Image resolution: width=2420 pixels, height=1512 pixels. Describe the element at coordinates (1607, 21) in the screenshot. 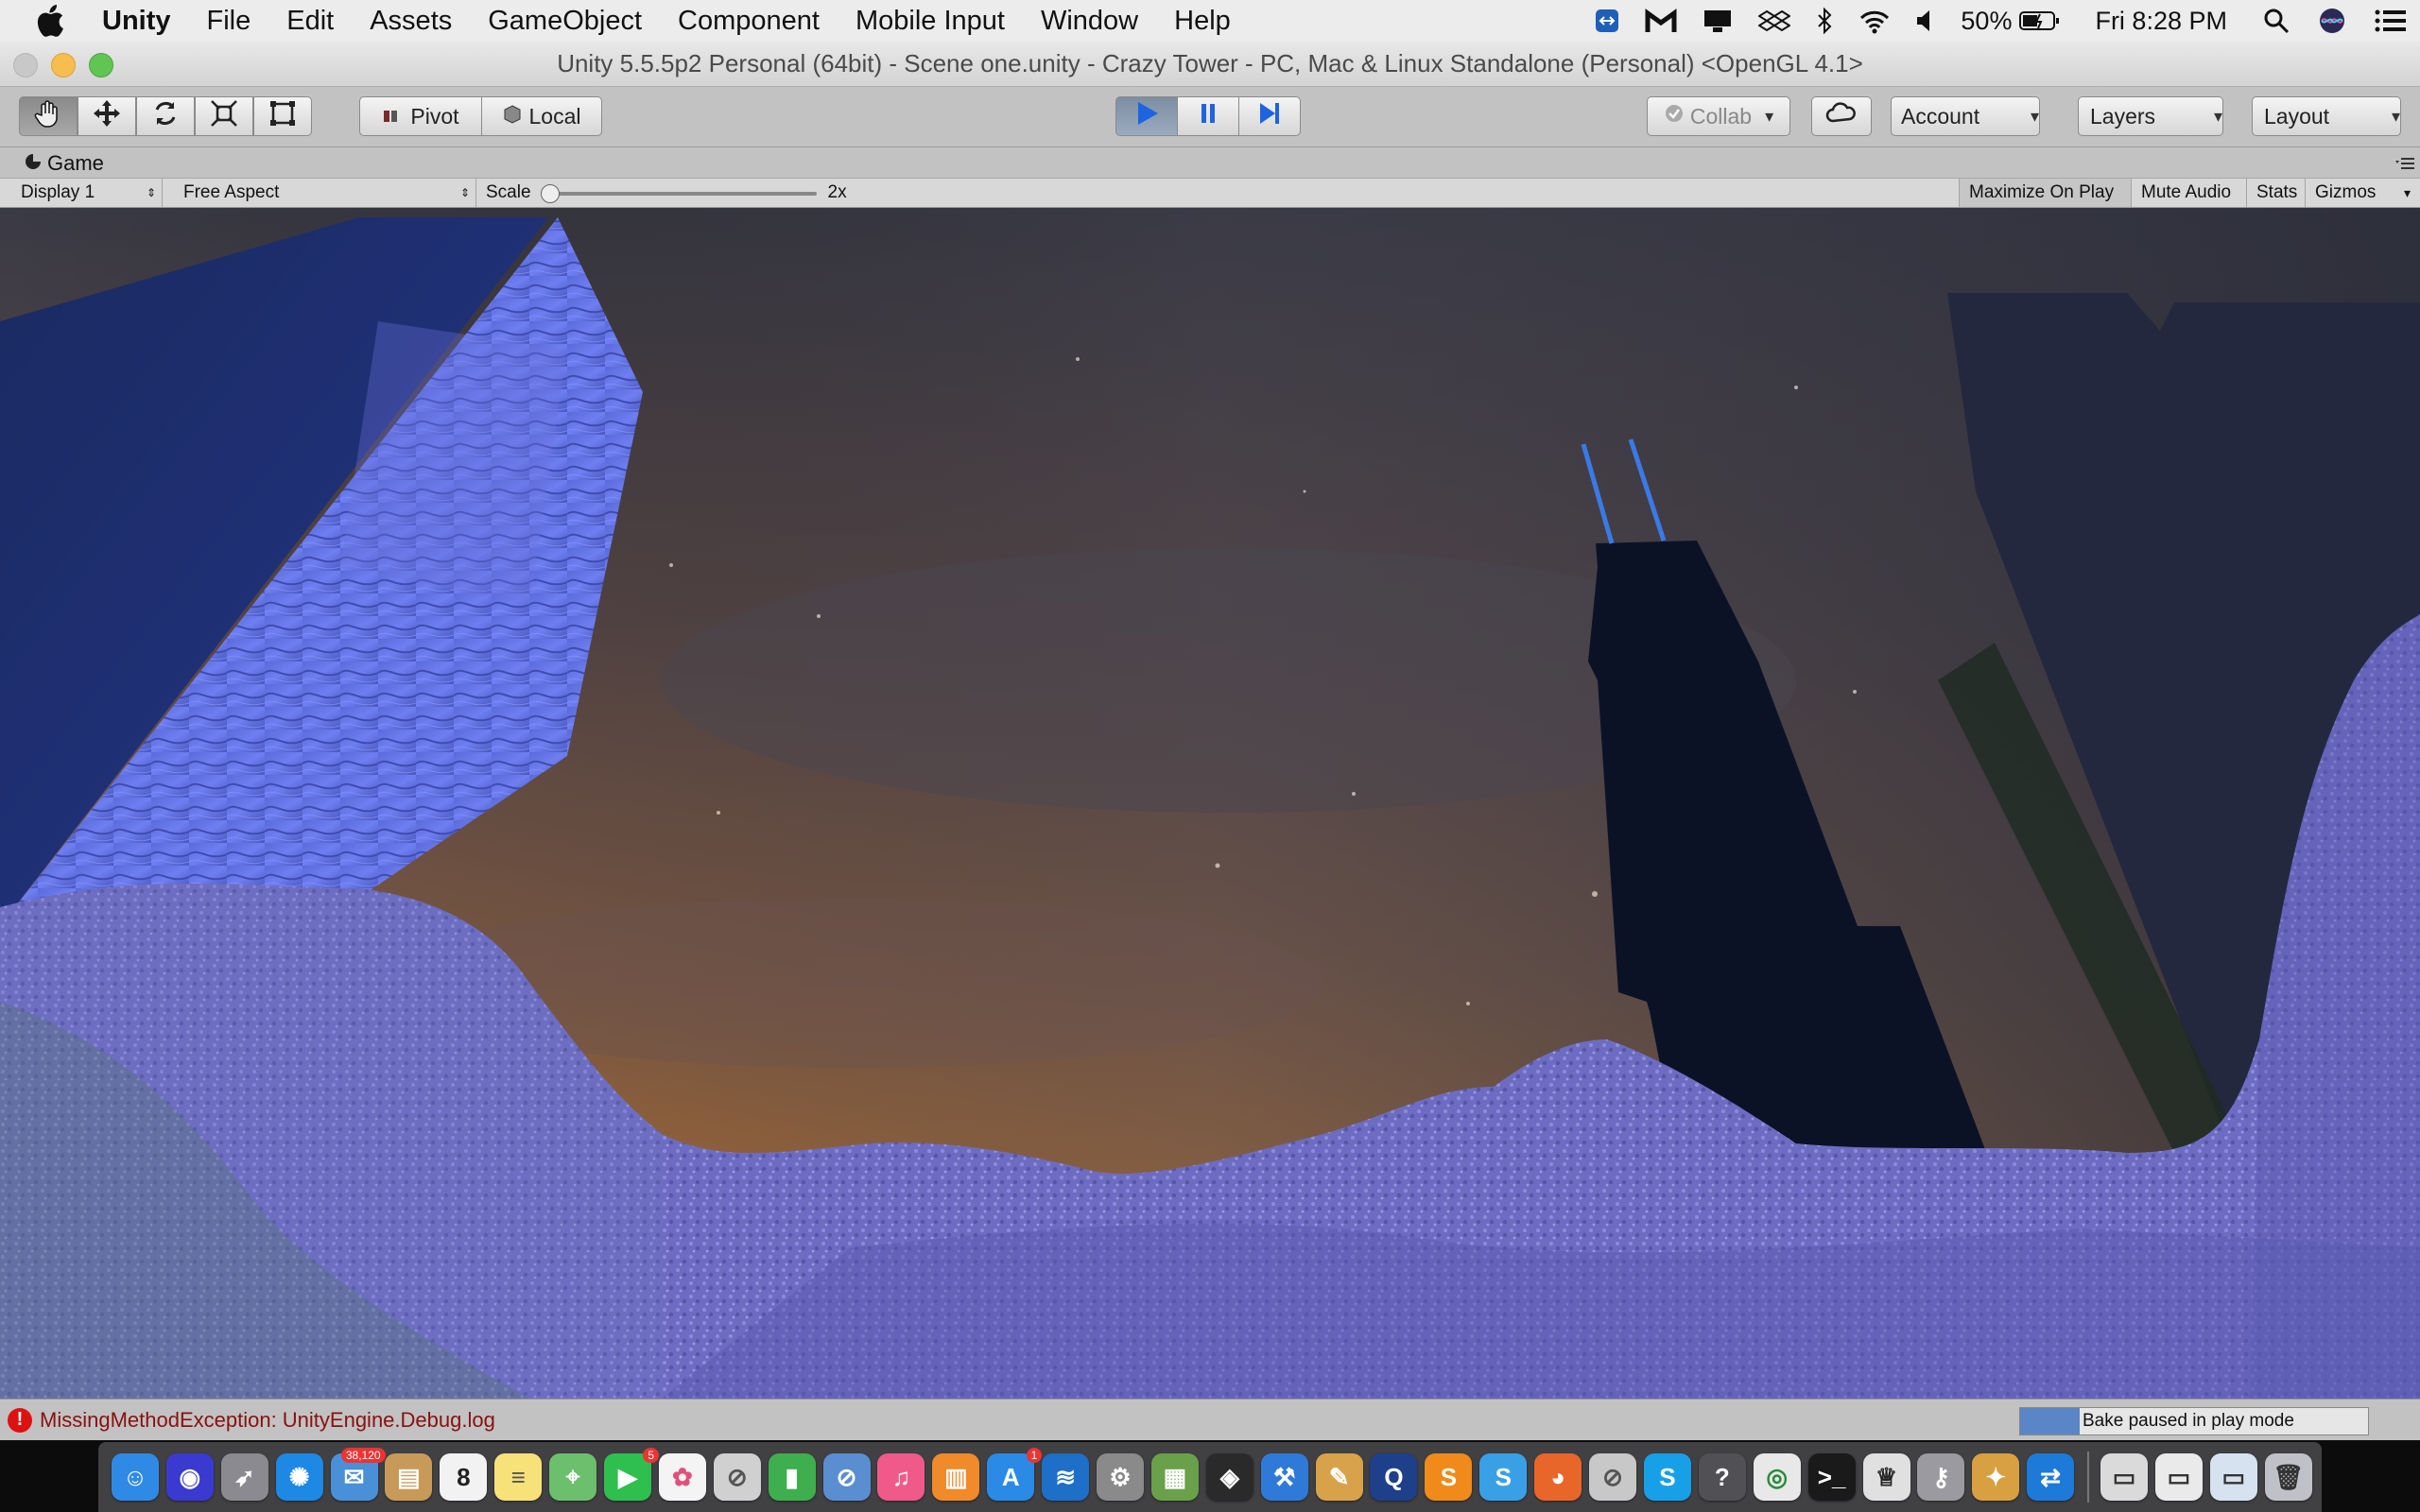

I see `teamviewer-icon` at that location.